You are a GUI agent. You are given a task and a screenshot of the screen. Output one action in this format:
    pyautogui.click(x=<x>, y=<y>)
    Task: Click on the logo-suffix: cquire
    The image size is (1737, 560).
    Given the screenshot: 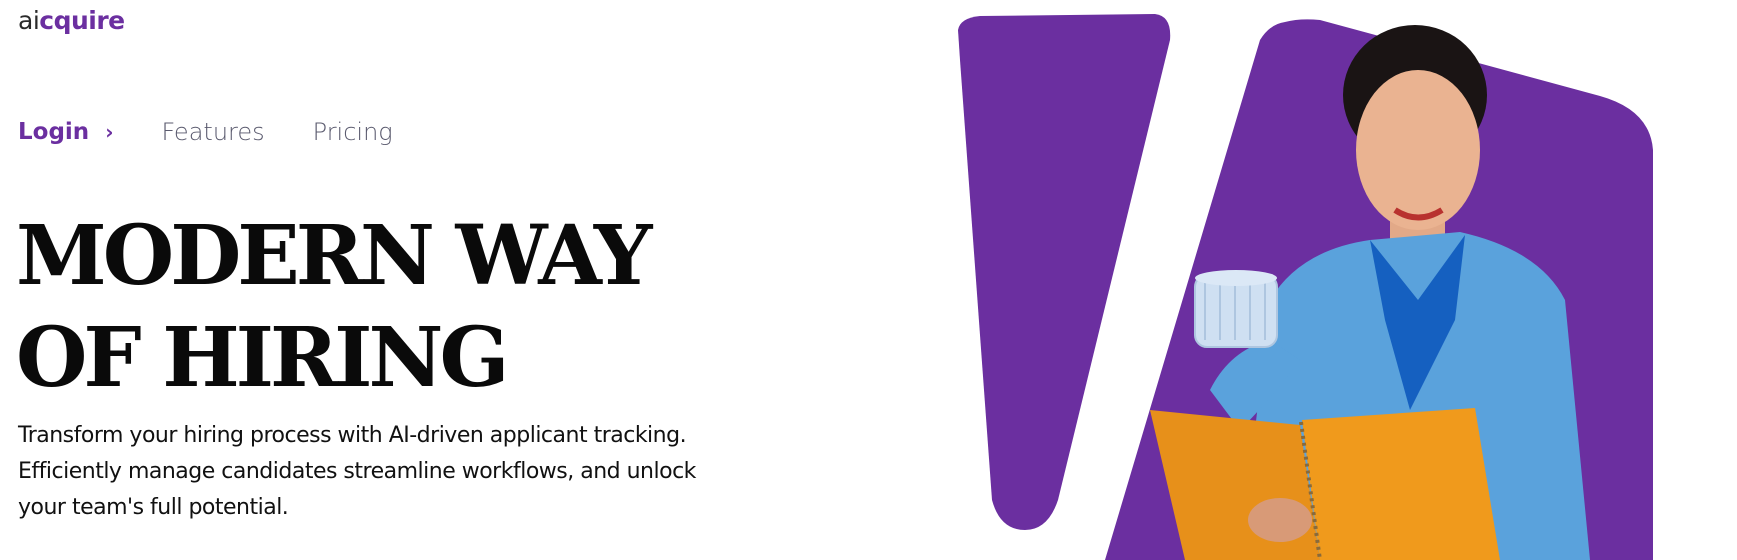 What is the action you would take?
    pyautogui.click(x=82, y=20)
    